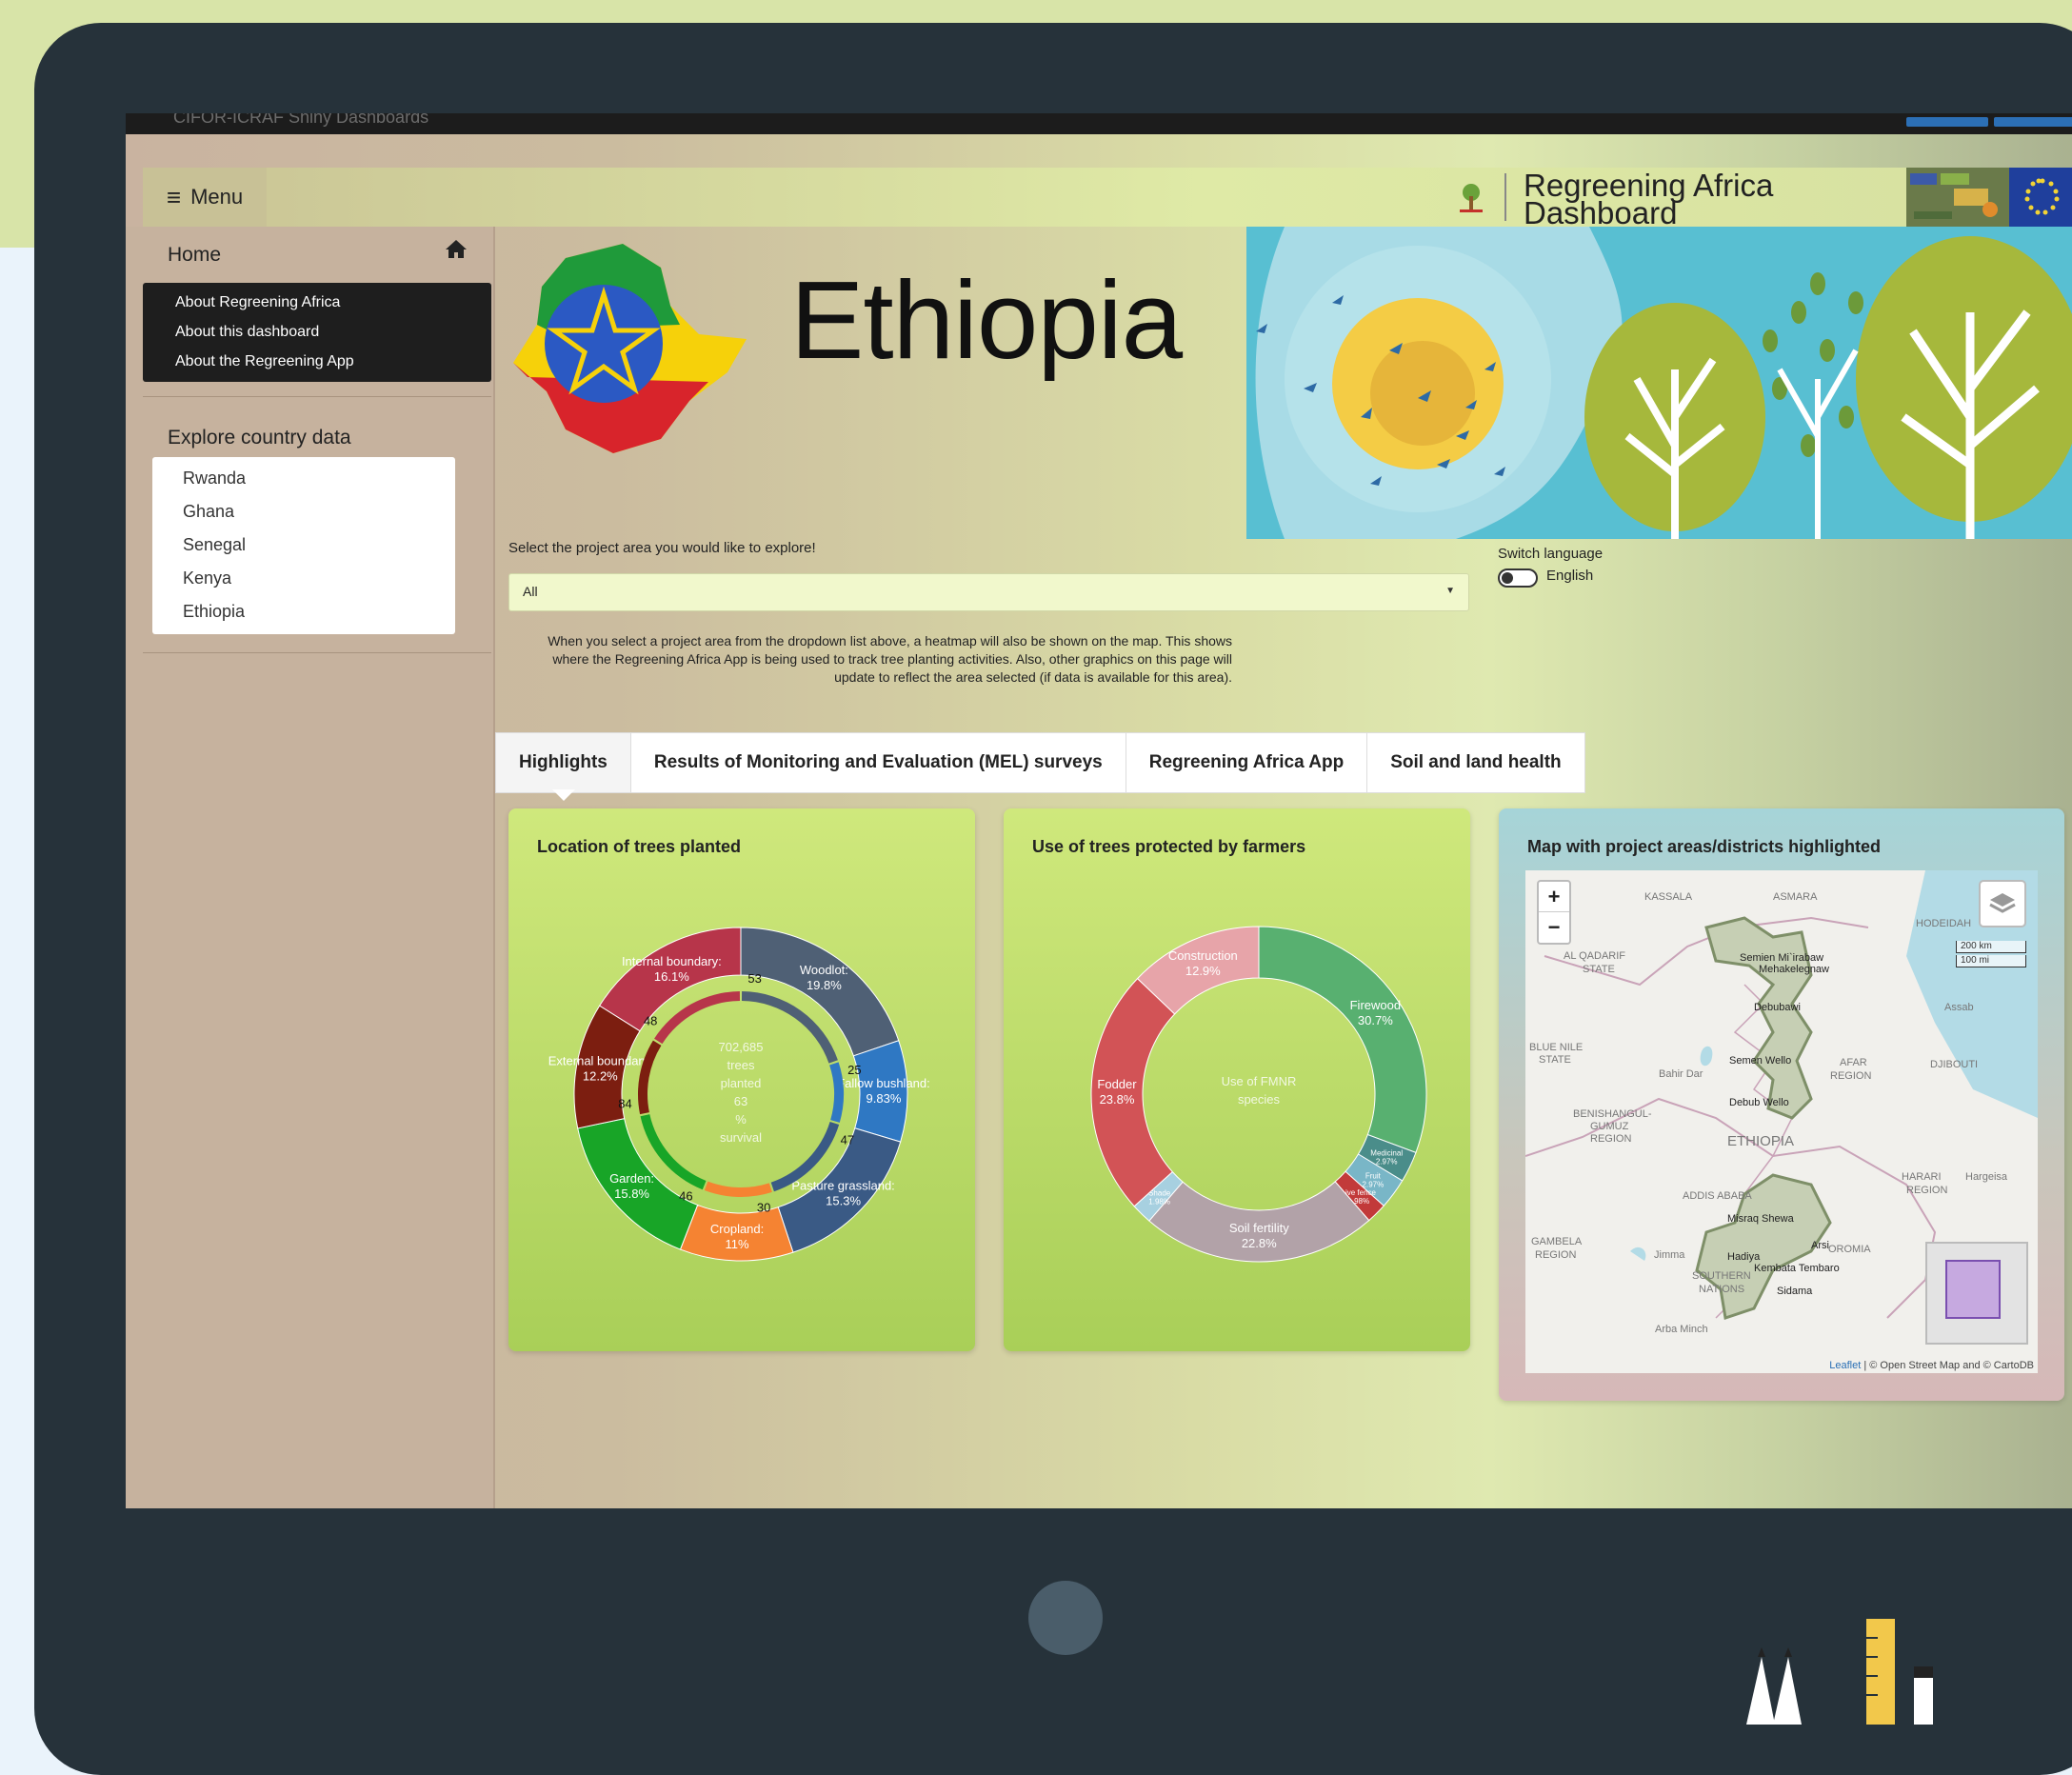 The image size is (2072, 1775). I want to click on home-icon, so click(456, 249).